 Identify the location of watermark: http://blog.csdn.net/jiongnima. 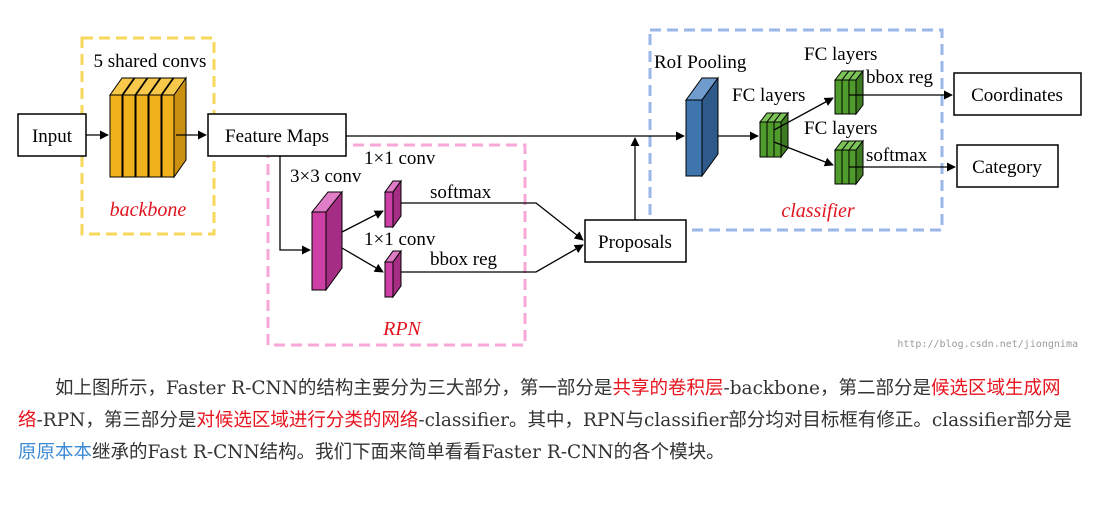
(987, 344).